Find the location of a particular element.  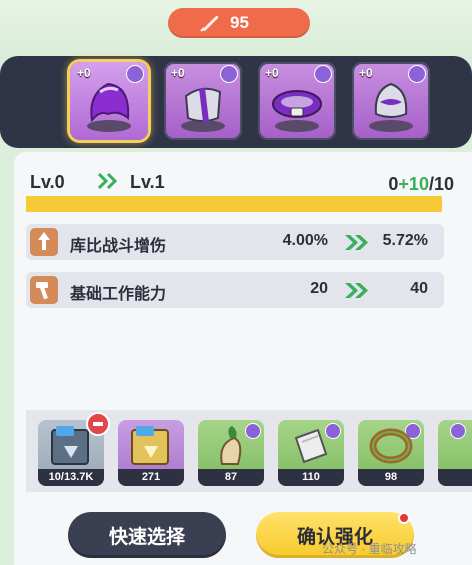

material-count: 110 is located at coordinates (311, 477).